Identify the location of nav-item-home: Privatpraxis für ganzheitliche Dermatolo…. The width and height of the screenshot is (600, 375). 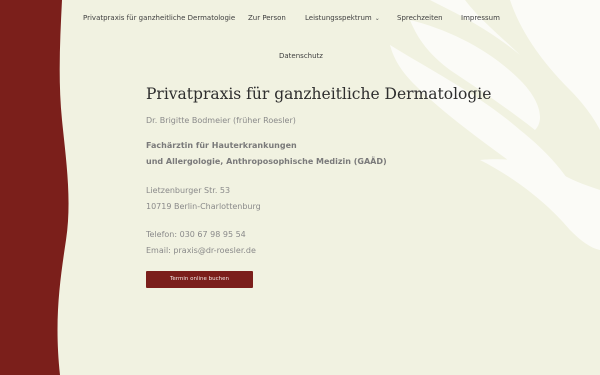
(159, 18).